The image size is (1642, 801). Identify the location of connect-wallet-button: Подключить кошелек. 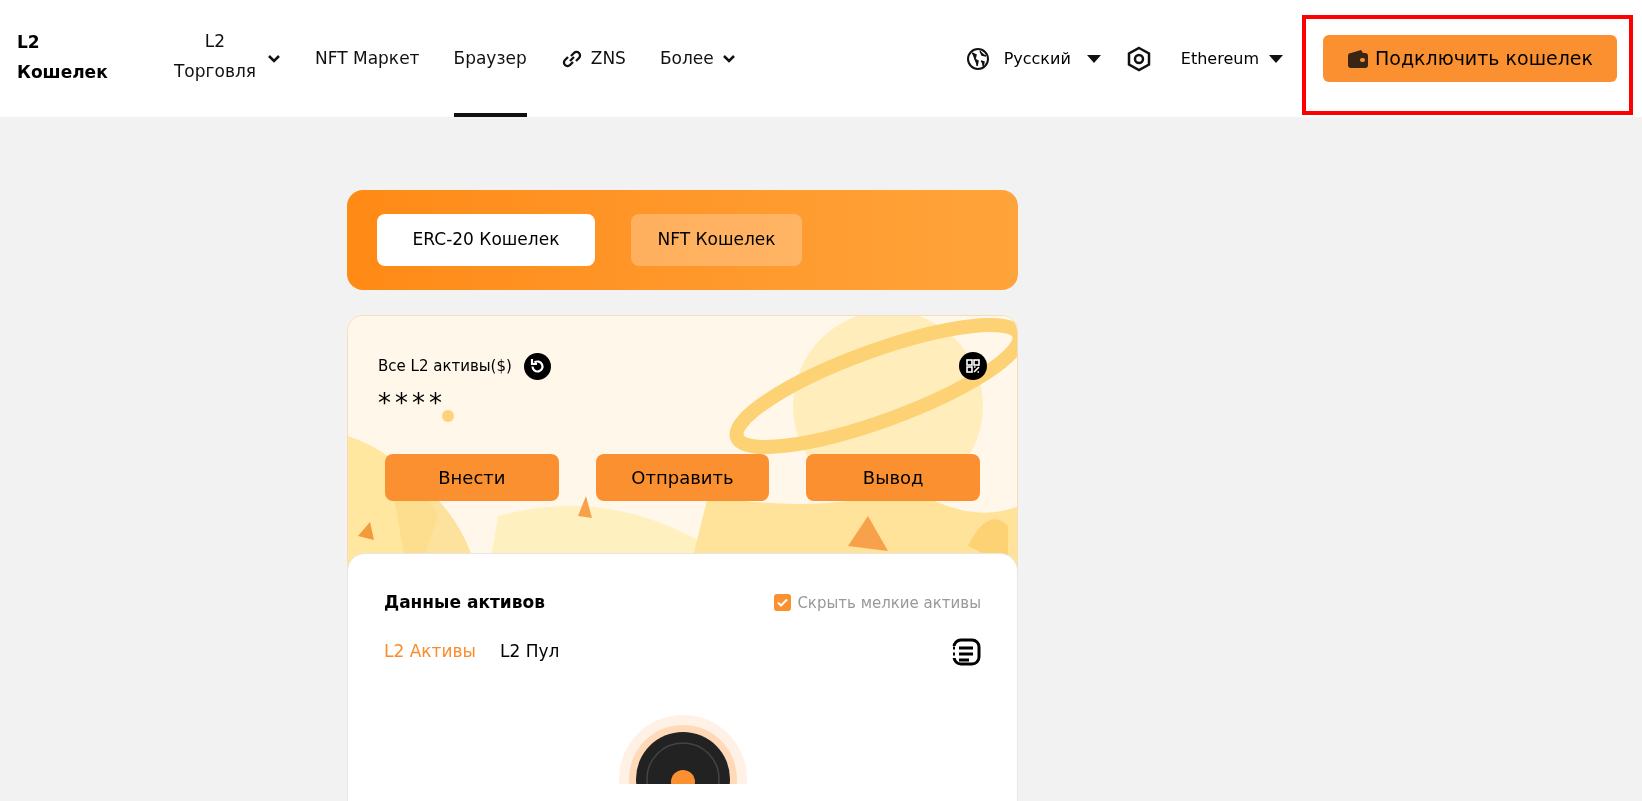
(1470, 58).